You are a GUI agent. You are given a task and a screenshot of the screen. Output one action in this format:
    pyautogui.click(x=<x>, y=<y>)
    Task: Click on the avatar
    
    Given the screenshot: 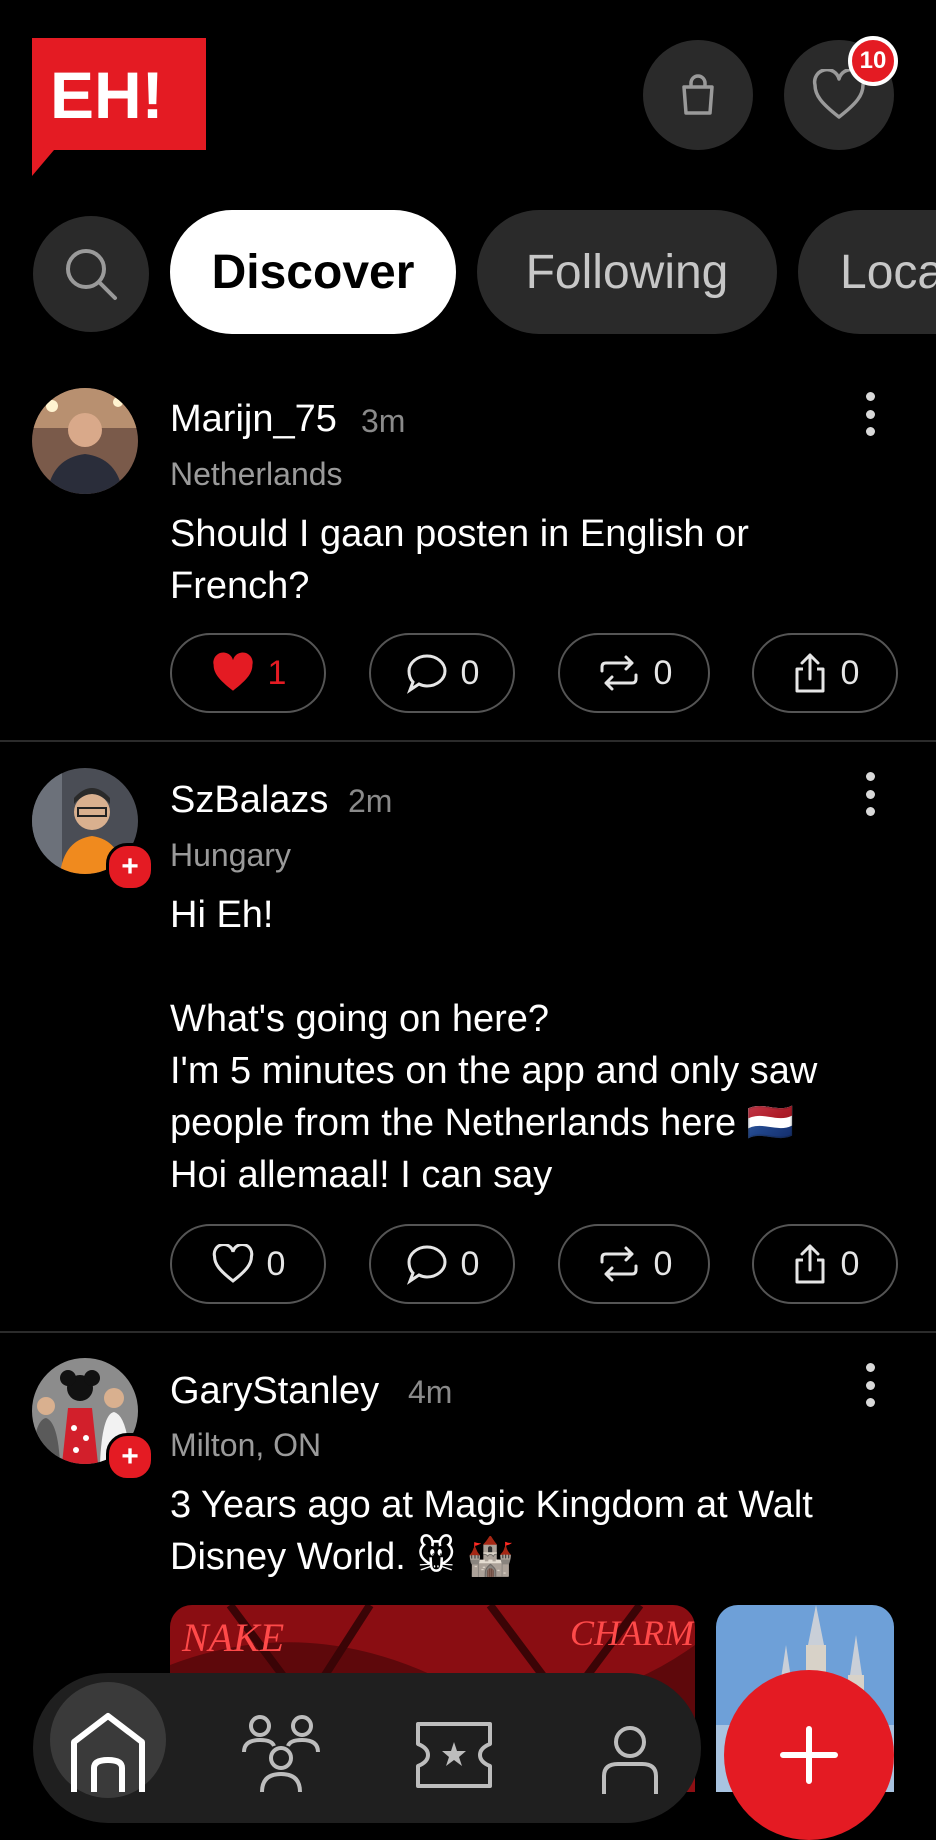 What is the action you would take?
    pyautogui.click(x=85, y=441)
    